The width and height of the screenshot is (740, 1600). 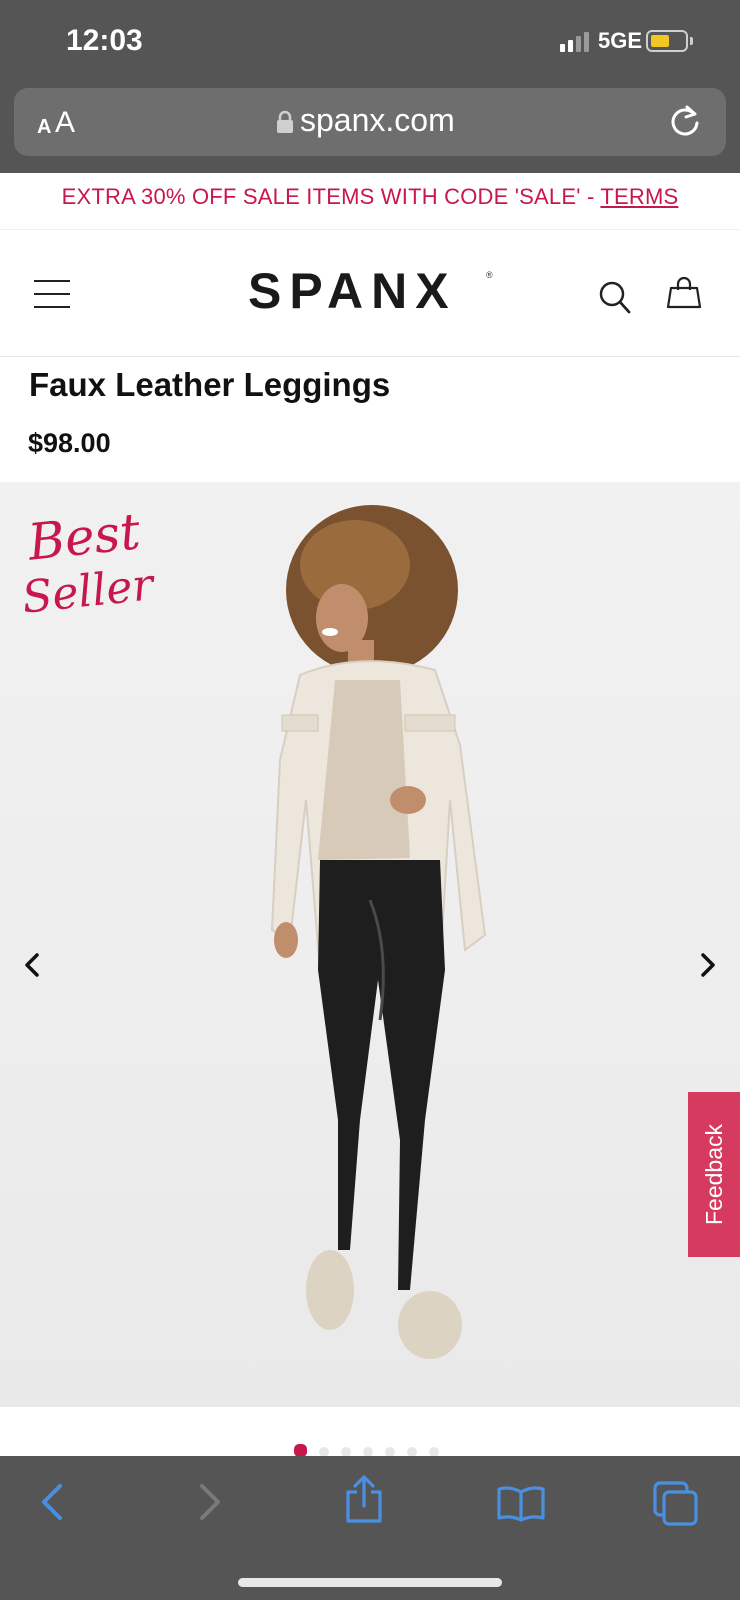 I want to click on tabs-icon, so click(x=676, y=1504).